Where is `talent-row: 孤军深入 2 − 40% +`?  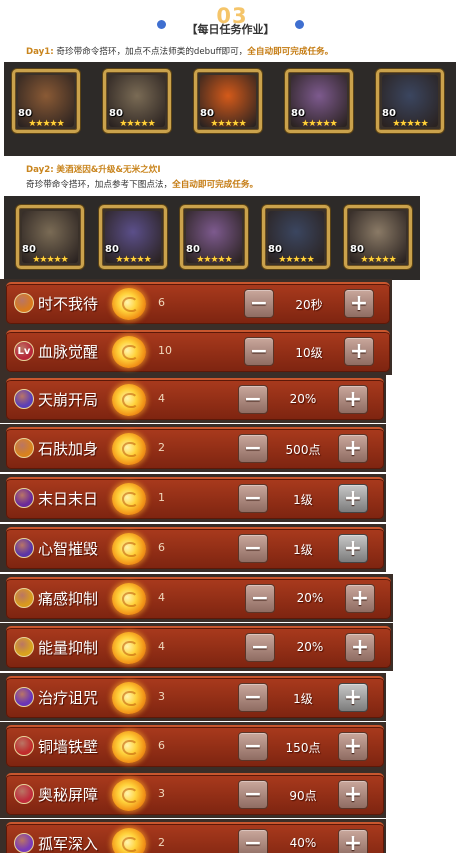
talent-row: 孤军深入 2 − 40% + is located at coordinates (195, 837).